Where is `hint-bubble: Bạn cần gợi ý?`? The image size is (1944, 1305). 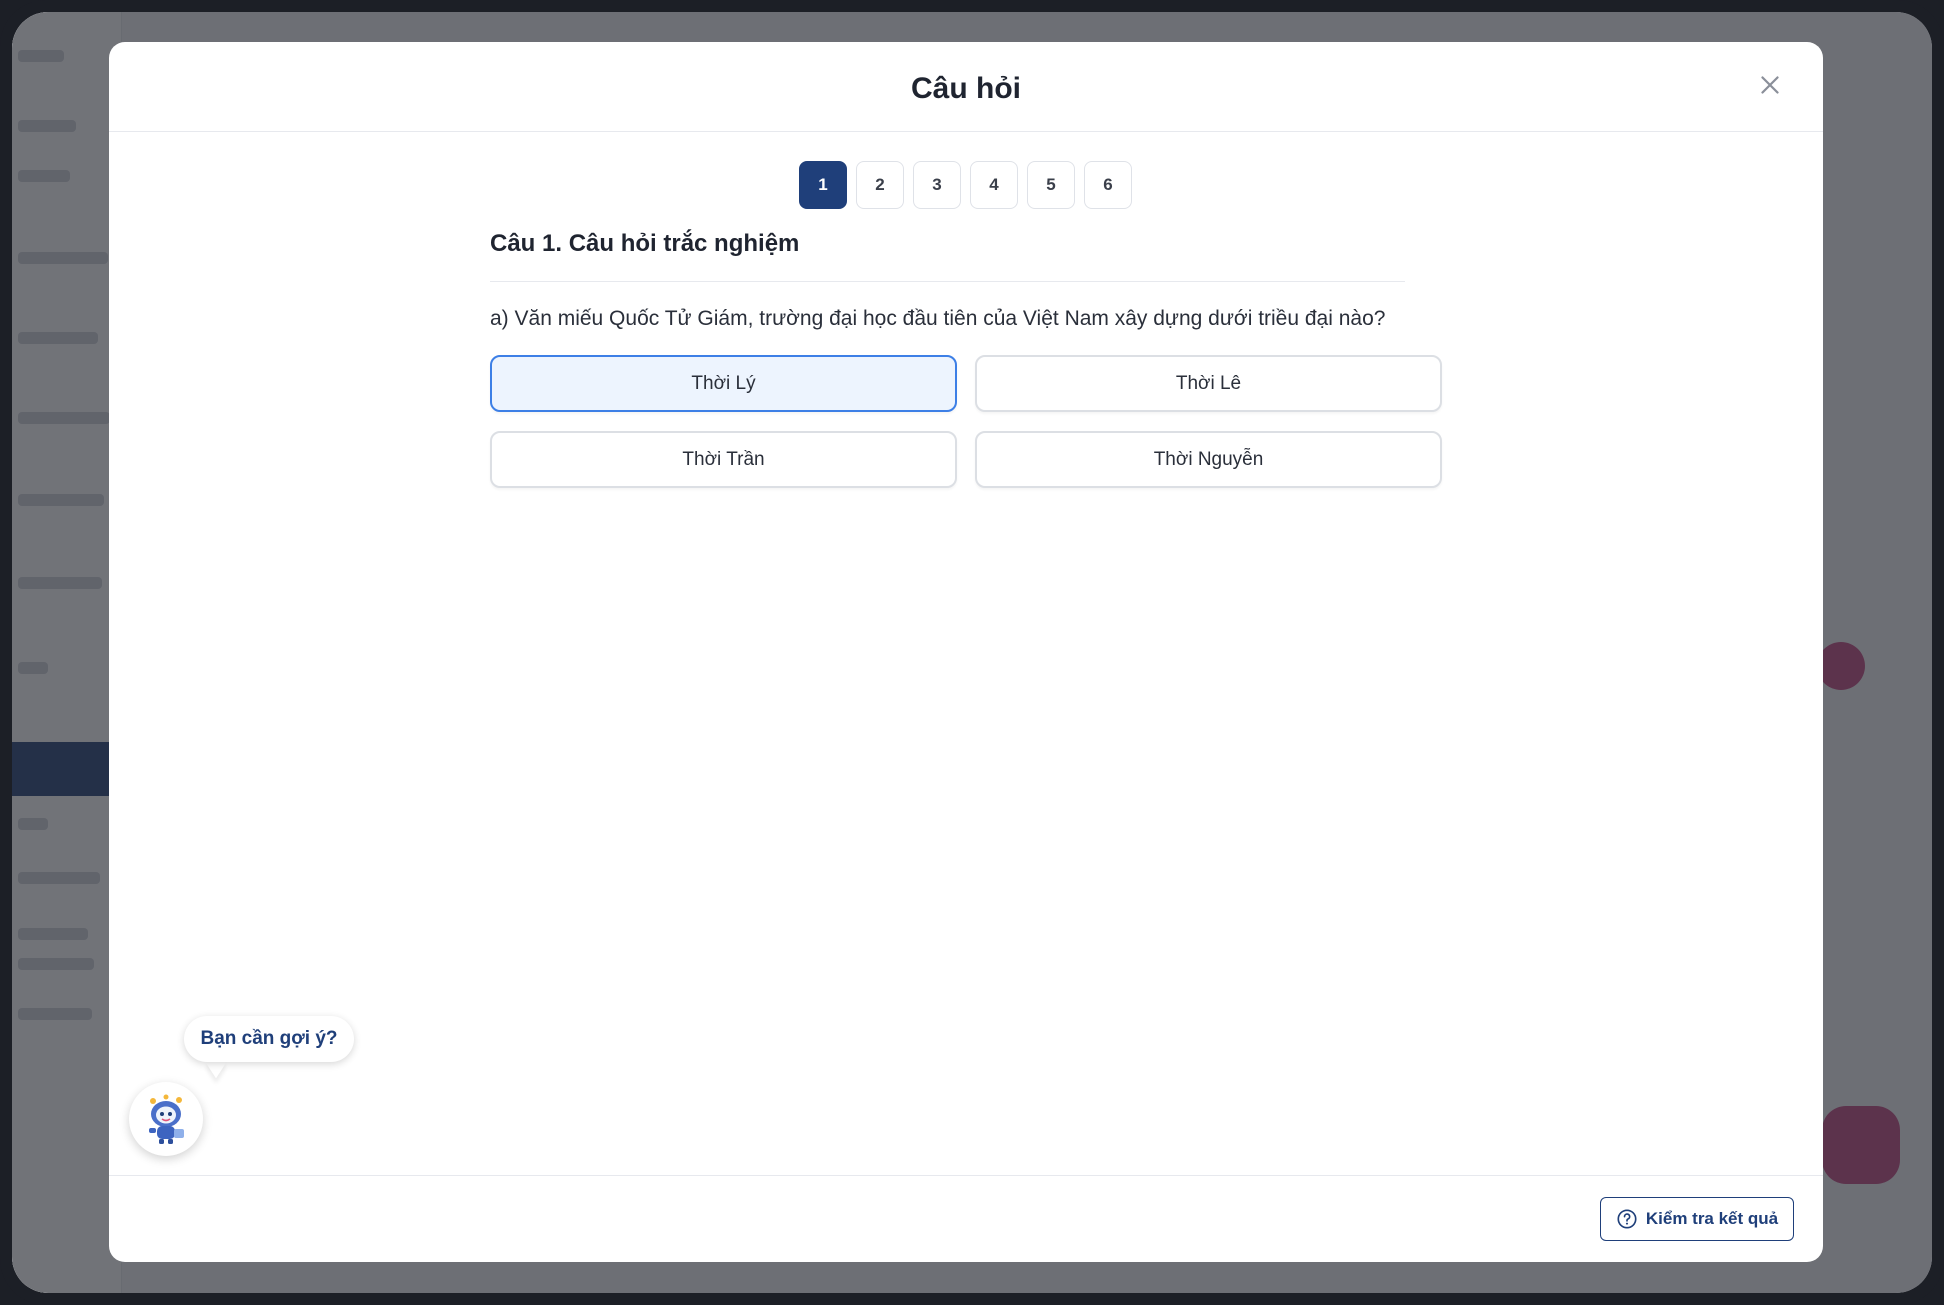 hint-bubble: Bạn cần gợi ý? is located at coordinates (269, 1039).